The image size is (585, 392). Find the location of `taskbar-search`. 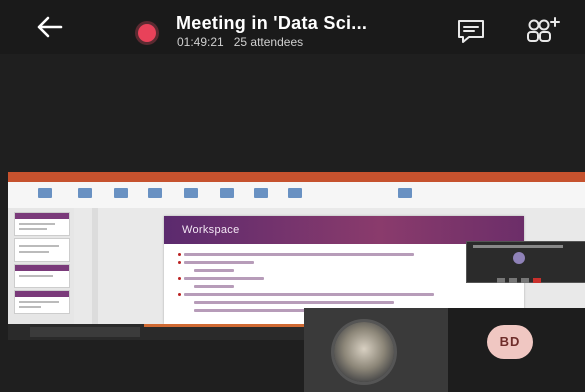

taskbar-search is located at coordinates (85, 332).